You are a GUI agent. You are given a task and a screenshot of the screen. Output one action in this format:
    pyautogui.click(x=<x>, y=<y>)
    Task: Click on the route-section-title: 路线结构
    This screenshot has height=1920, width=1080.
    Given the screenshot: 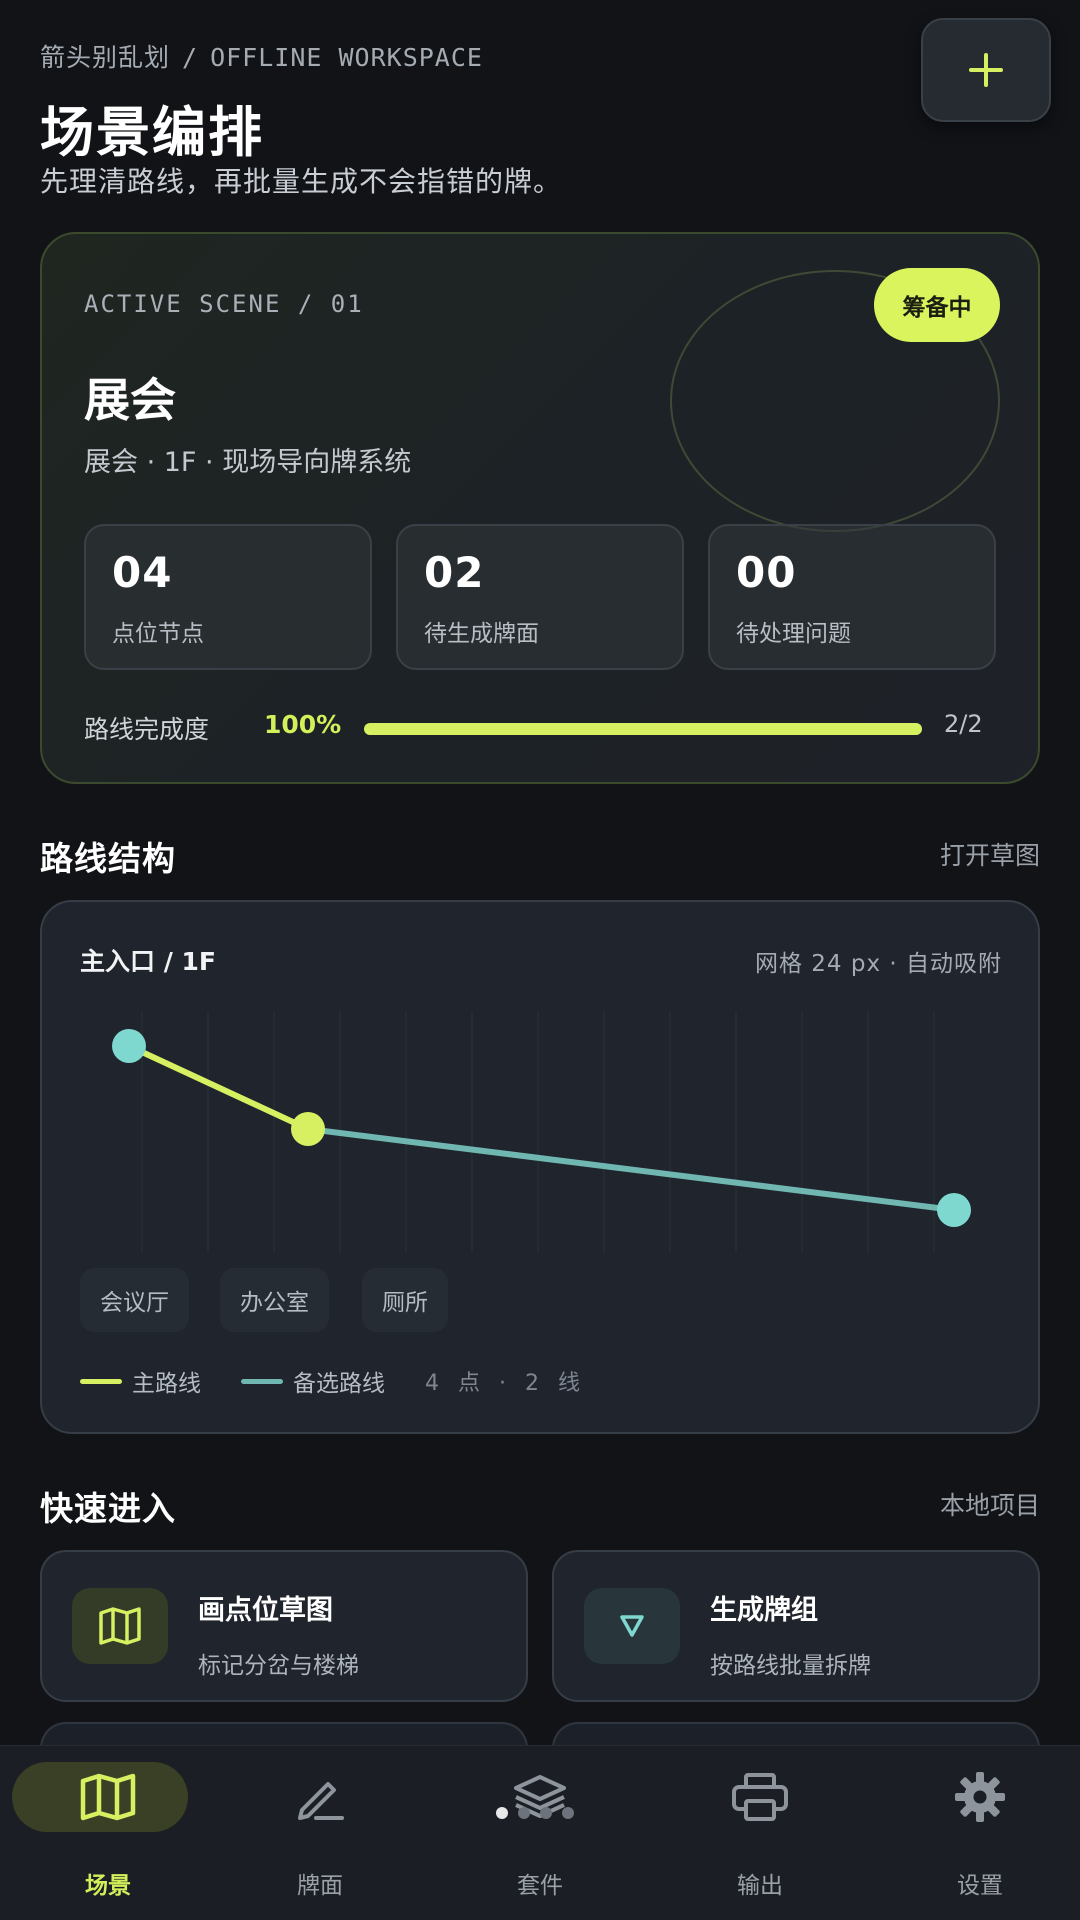 What is the action you would take?
    pyautogui.click(x=108, y=858)
    